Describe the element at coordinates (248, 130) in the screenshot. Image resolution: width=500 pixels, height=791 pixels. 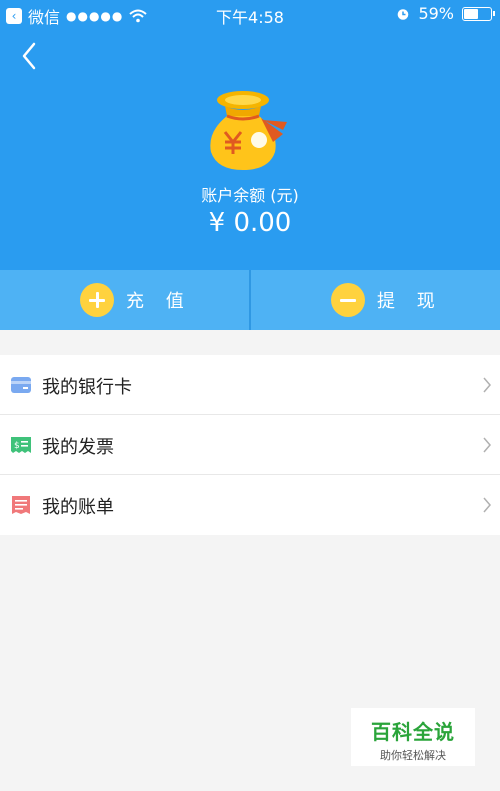
I see `money-bag-icon` at that location.